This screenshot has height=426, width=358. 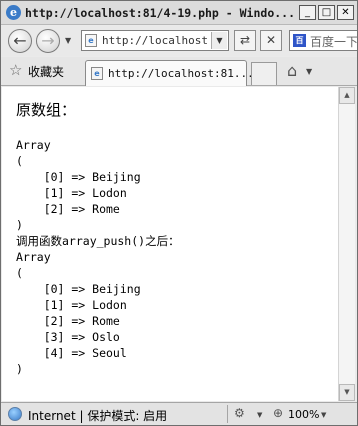 What do you see at coordinates (179, 413) in the screenshot?
I see `status-bar: Internet | 保护模式: 启用 ⚙ ▼ ⊕ 100% ▼` at bounding box center [179, 413].